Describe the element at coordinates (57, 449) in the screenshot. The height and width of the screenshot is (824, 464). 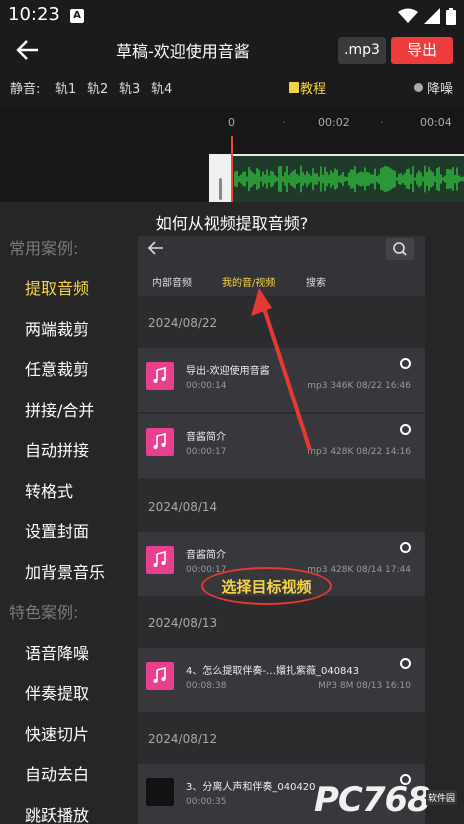
I see `sidebar-item-auto-merge: 自动拼接` at that location.